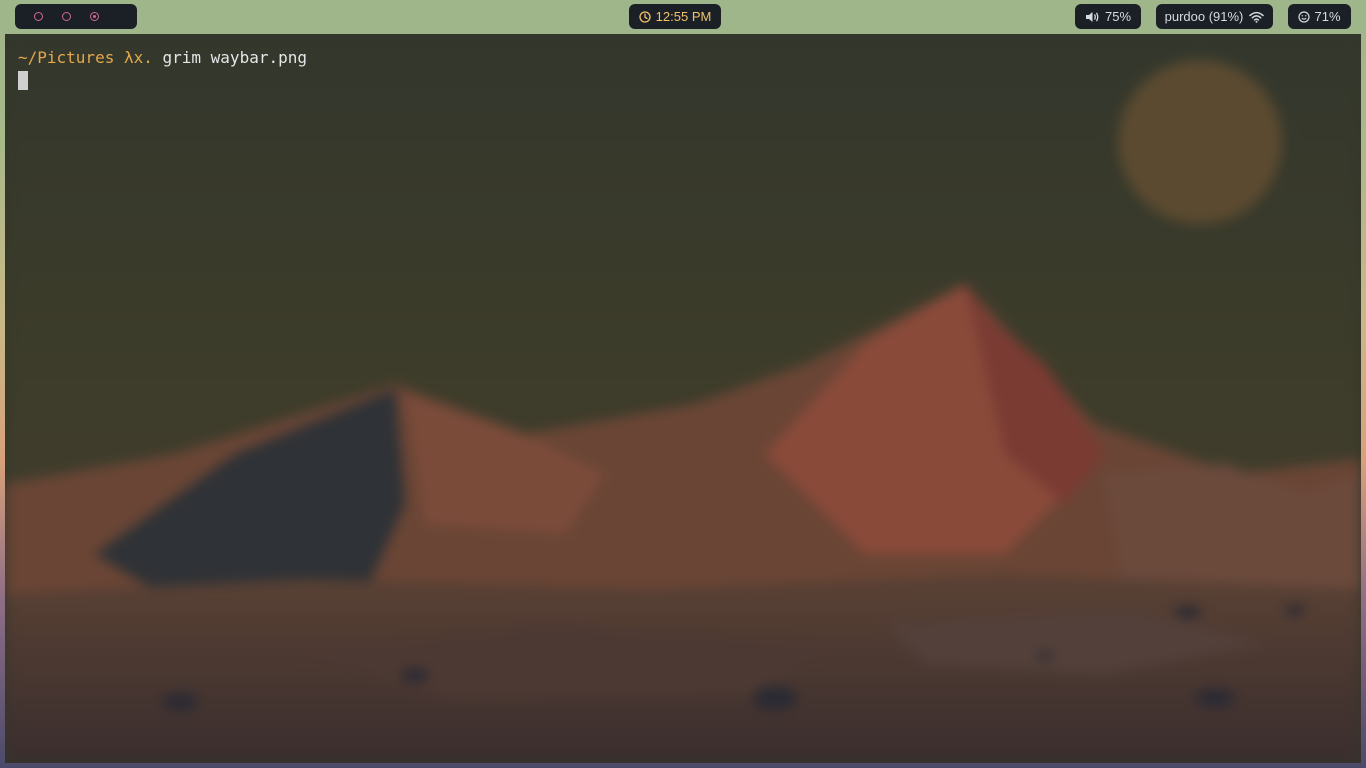 Image resolution: width=1366 pixels, height=768 pixels. Describe the element at coordinates (1327, 16) in the screenshot. I see `battery-level: 71%` at that location.